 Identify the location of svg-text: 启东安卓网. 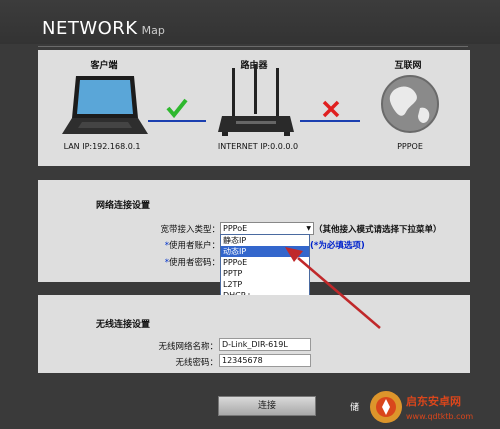
(433, 401).